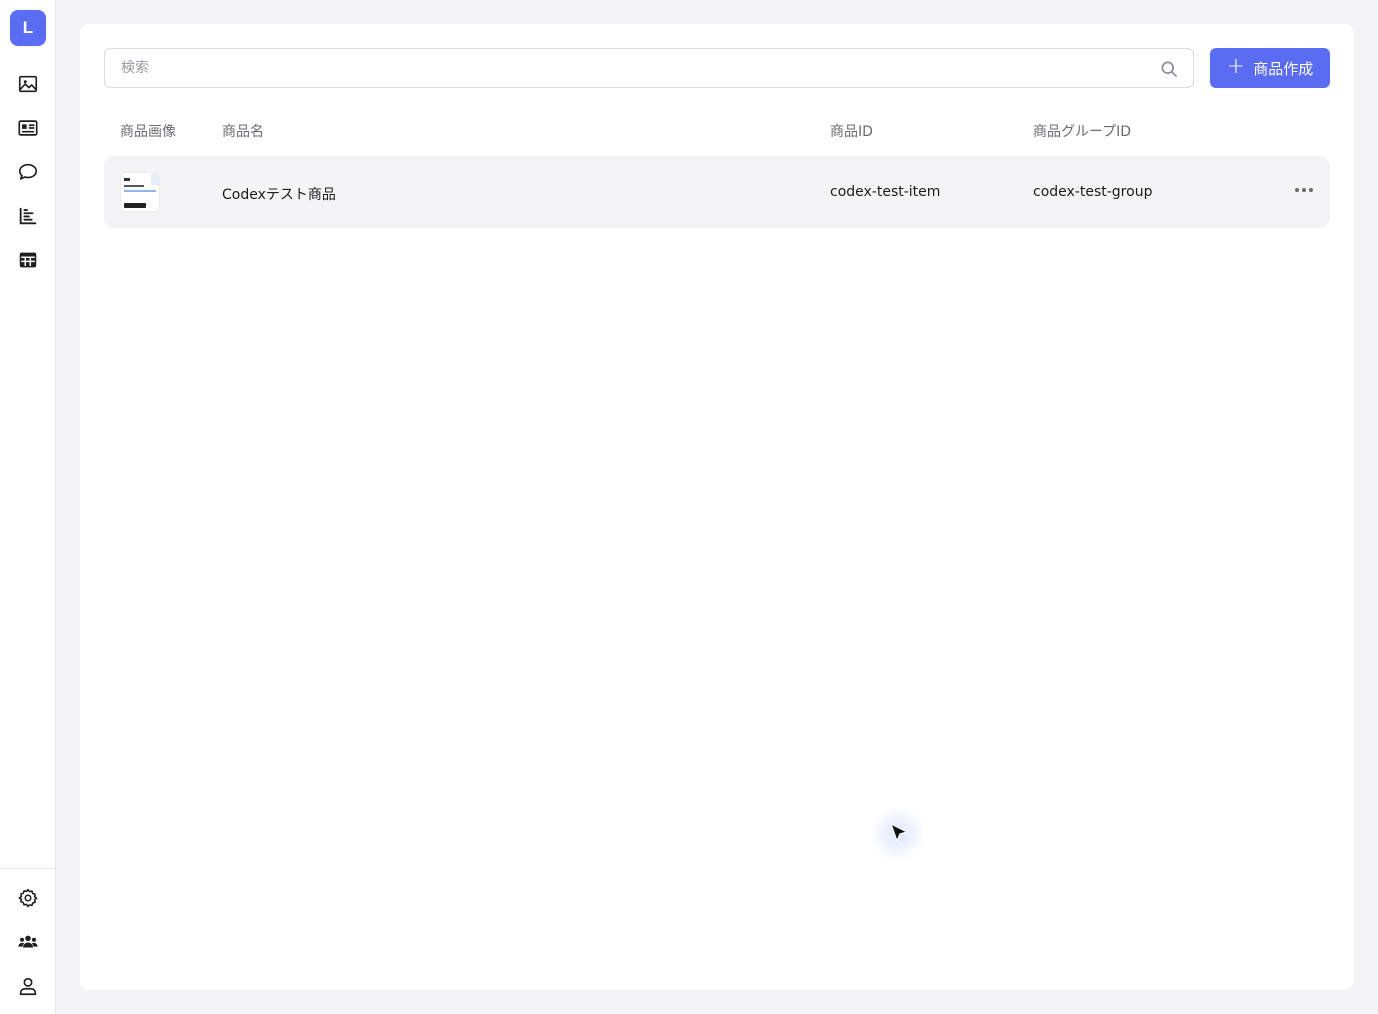  What do you see at coordinates (28, 942) in the screenshot?
I see `users-icon` at bounding box center [28, 942].